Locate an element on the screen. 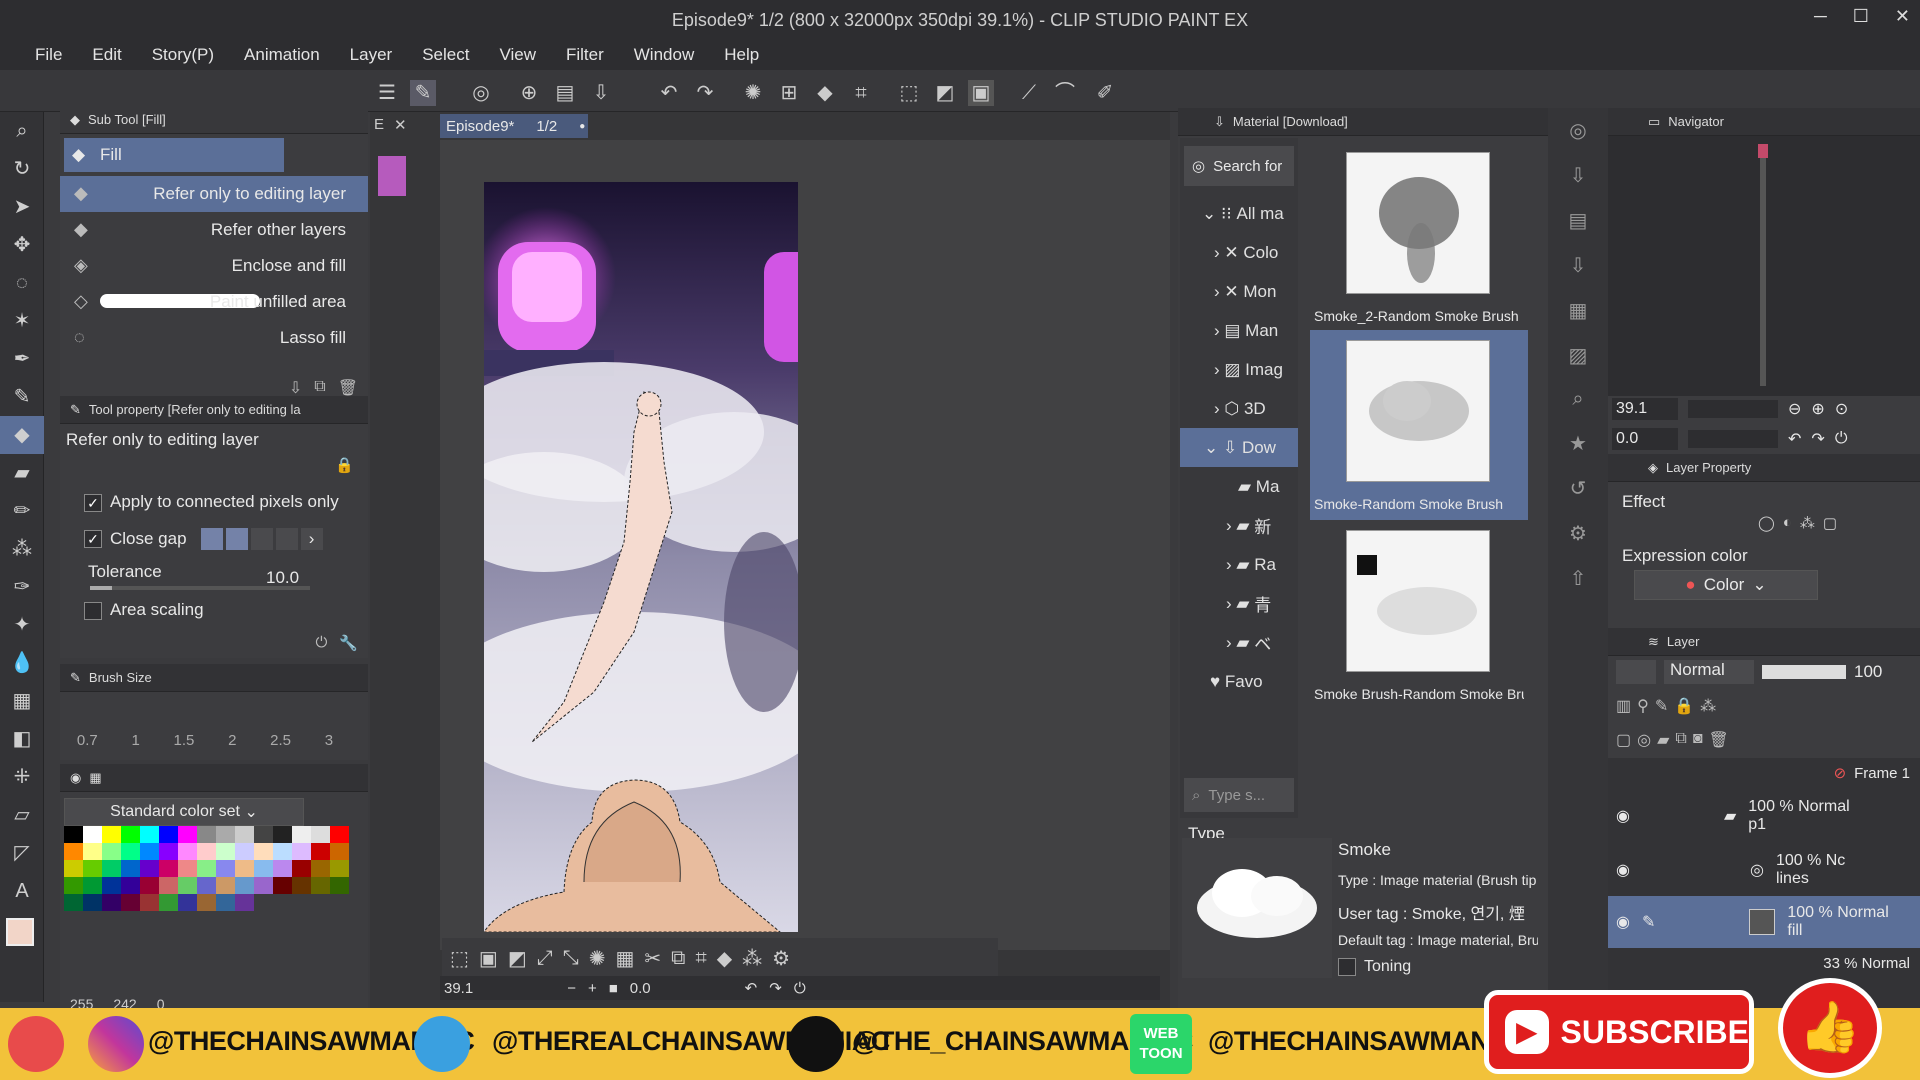 Image resolution: width=1920 pixels, height=1080 pixels. subtool-refer-other: ◆ Refer other layers is located at coordinates (214, 230).